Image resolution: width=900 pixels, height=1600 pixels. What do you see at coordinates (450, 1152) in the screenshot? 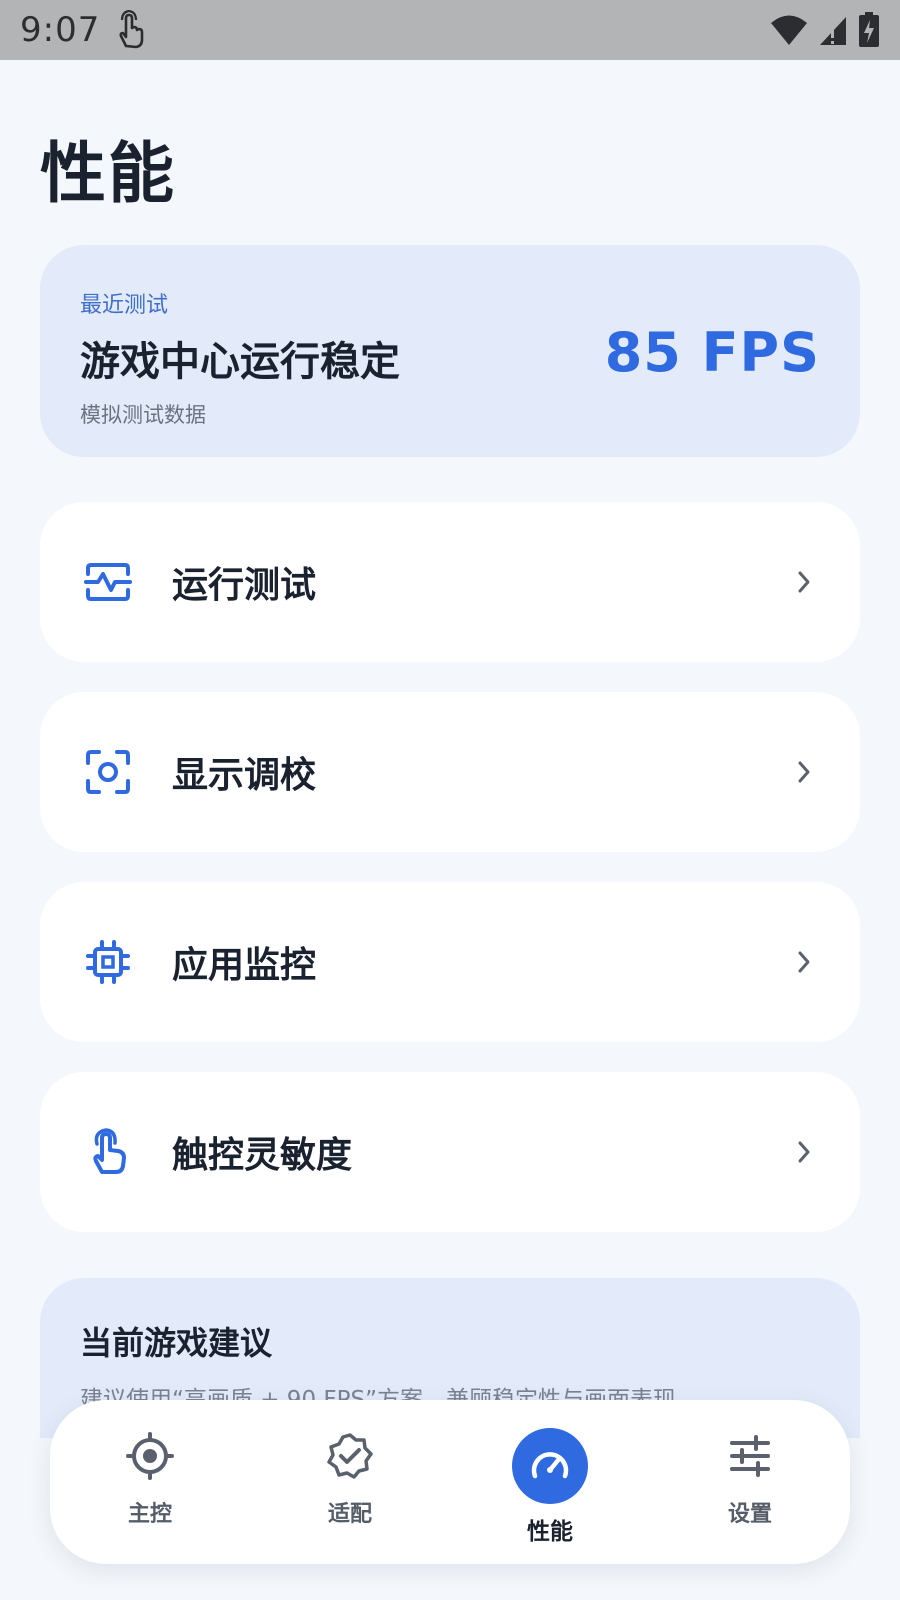
I see `menu-item-touch-sensitivity: 触控灵敏度` at bounding box center [450, 1152].